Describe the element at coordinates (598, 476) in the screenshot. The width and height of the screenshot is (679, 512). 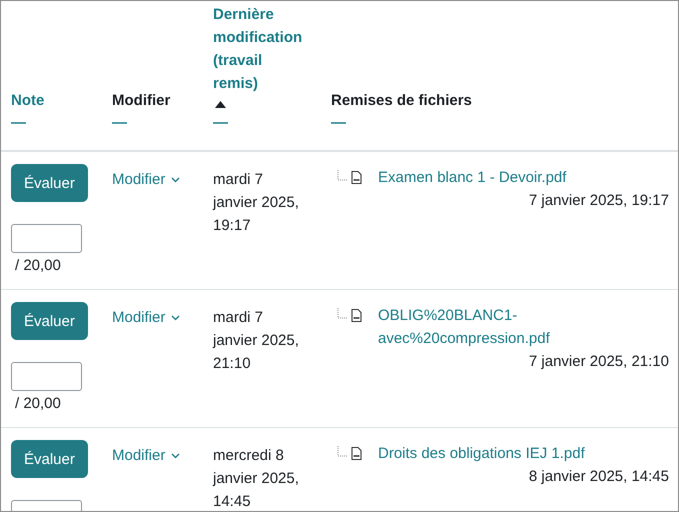
I see `file-date: 8 janvier 2025, 14:45` at that location.